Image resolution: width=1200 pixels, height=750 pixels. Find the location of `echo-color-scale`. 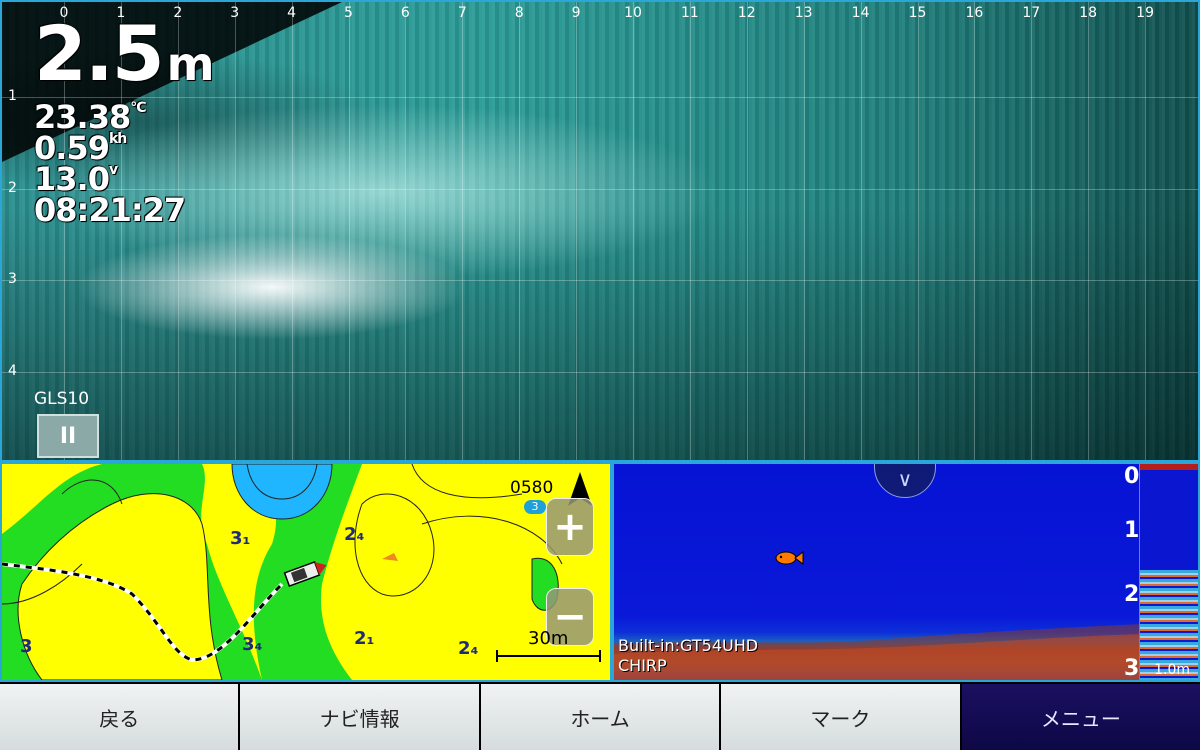

echo-color-scale is located at coordinates (1168, 572).